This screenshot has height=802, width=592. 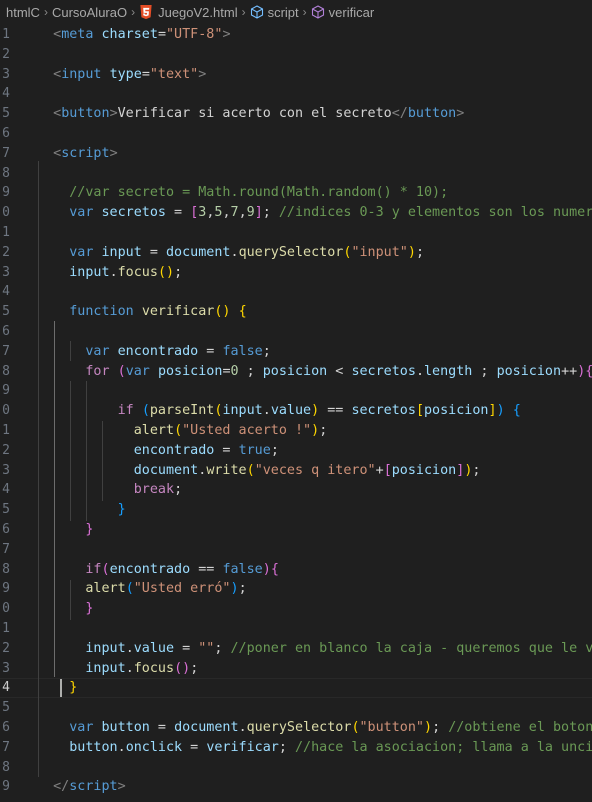 What do you see at coordinates (296, 530) in the screenshot?
I see `code-line: 6 }` at bounding box center [296, 530].